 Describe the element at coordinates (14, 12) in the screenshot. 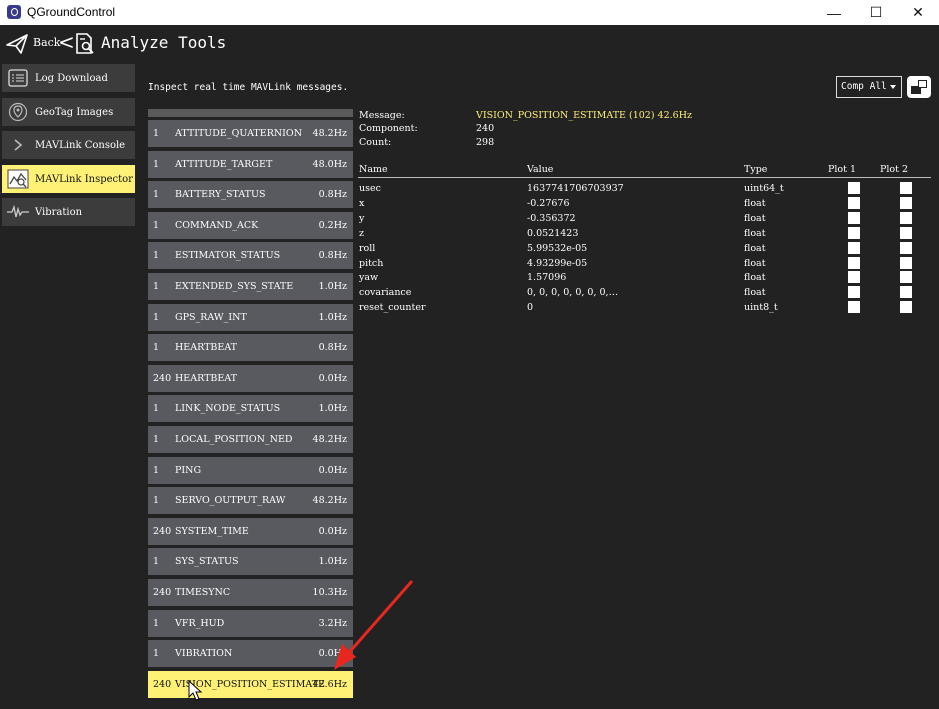

I see `qgc-app-icon` at that location.